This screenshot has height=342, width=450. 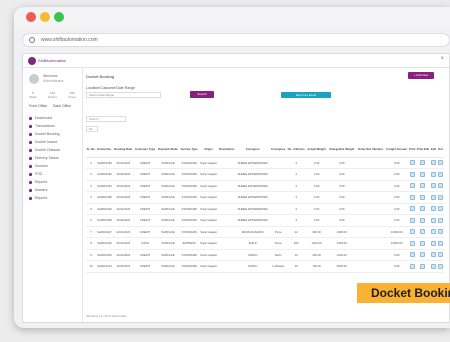 What do you see at coordinates (104, 266) in the screenshot?
I see `table-cell: SA0001444` at bounding box center [104, 266].